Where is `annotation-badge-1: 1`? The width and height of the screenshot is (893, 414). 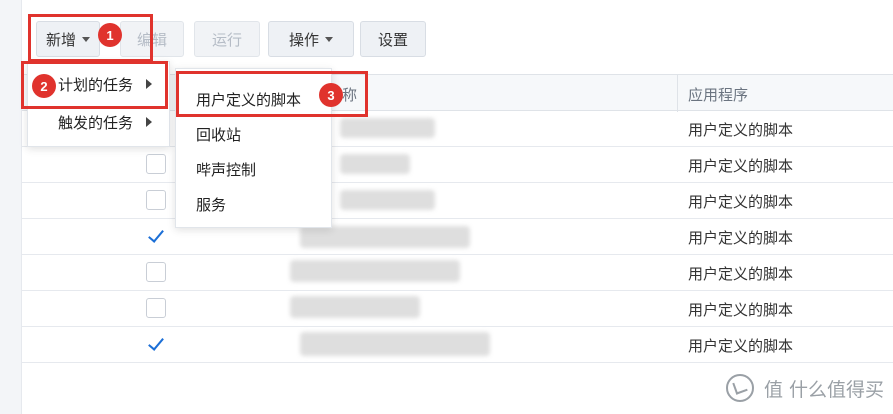
annotation-badge-1: 1 is located at coordinates (110, 35).